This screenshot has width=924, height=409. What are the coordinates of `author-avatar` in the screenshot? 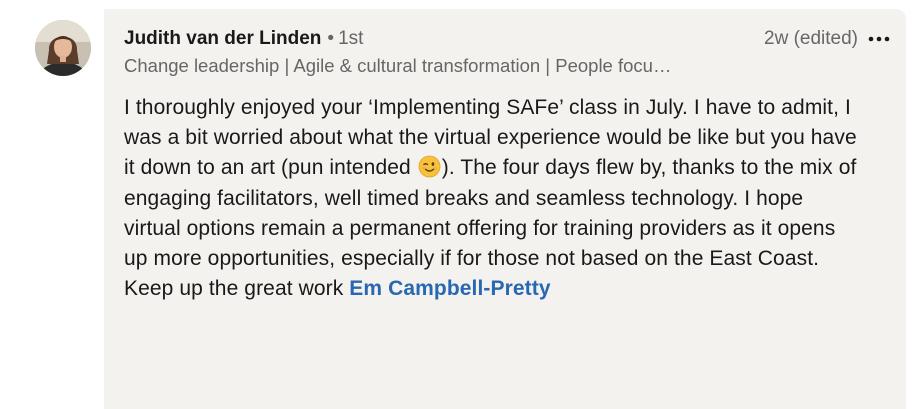 It's located at (63, 48).